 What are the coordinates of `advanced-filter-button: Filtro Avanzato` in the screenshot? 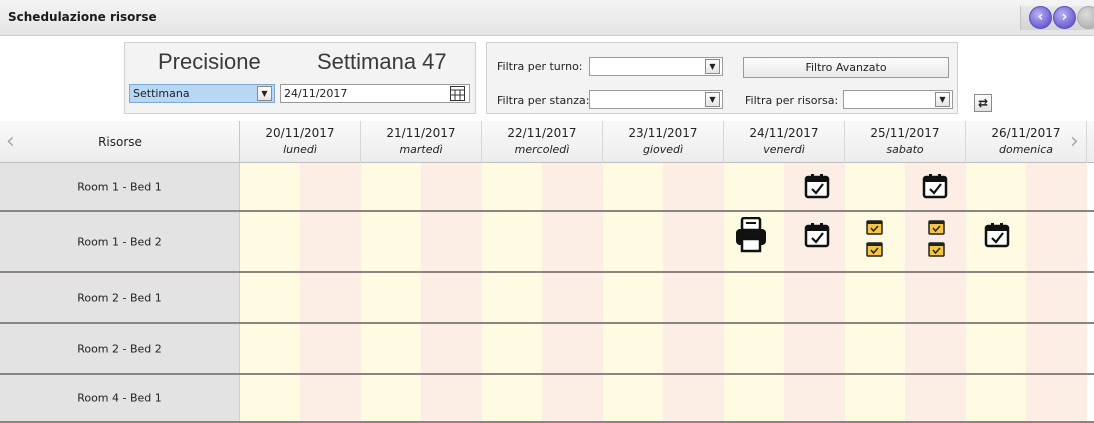 It's located at (846, 67).